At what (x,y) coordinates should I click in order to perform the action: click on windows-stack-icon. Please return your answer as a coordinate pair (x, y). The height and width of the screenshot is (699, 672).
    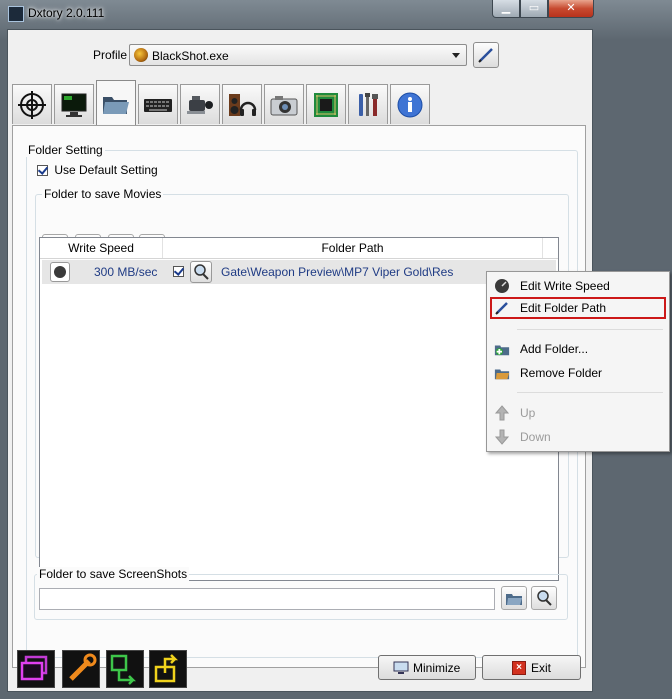
    Looking at the image, I should click on (34, 668).